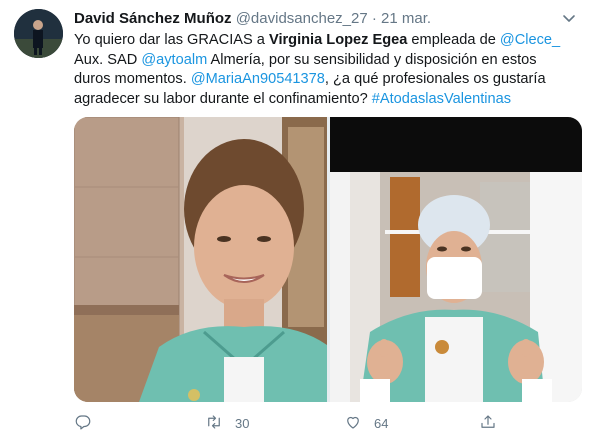 Image resolution: width=593 pixels, height=443 pixels. What do you see at coordinates (258, 79) in the screenshot?
I see `mention-mariaan: @MariaAn90541378` at bounding box center [258, 79].